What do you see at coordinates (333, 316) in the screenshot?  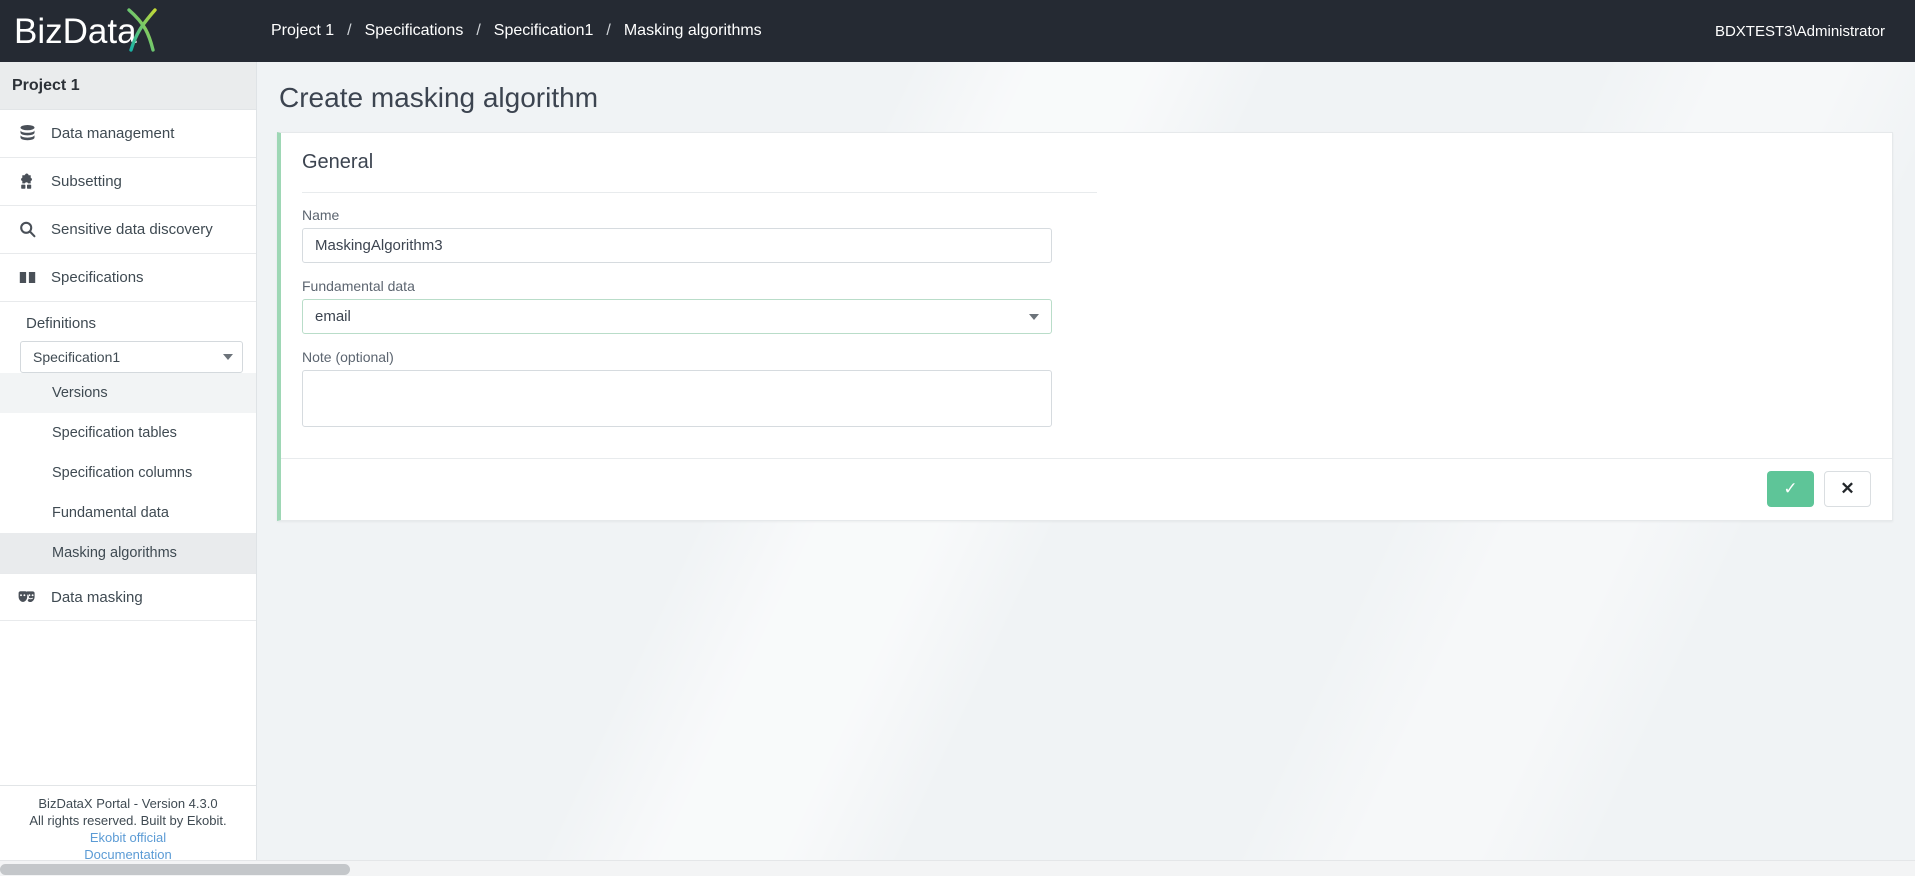 I see `fundamental-data-value: email` at bounding box center [333, 316].